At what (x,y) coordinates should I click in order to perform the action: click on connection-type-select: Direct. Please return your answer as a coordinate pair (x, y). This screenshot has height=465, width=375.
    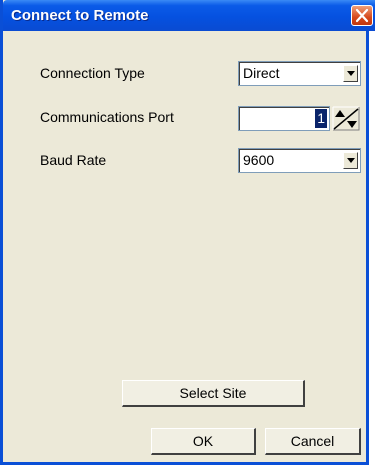
    Looking at the image, I should click on (299, 73).